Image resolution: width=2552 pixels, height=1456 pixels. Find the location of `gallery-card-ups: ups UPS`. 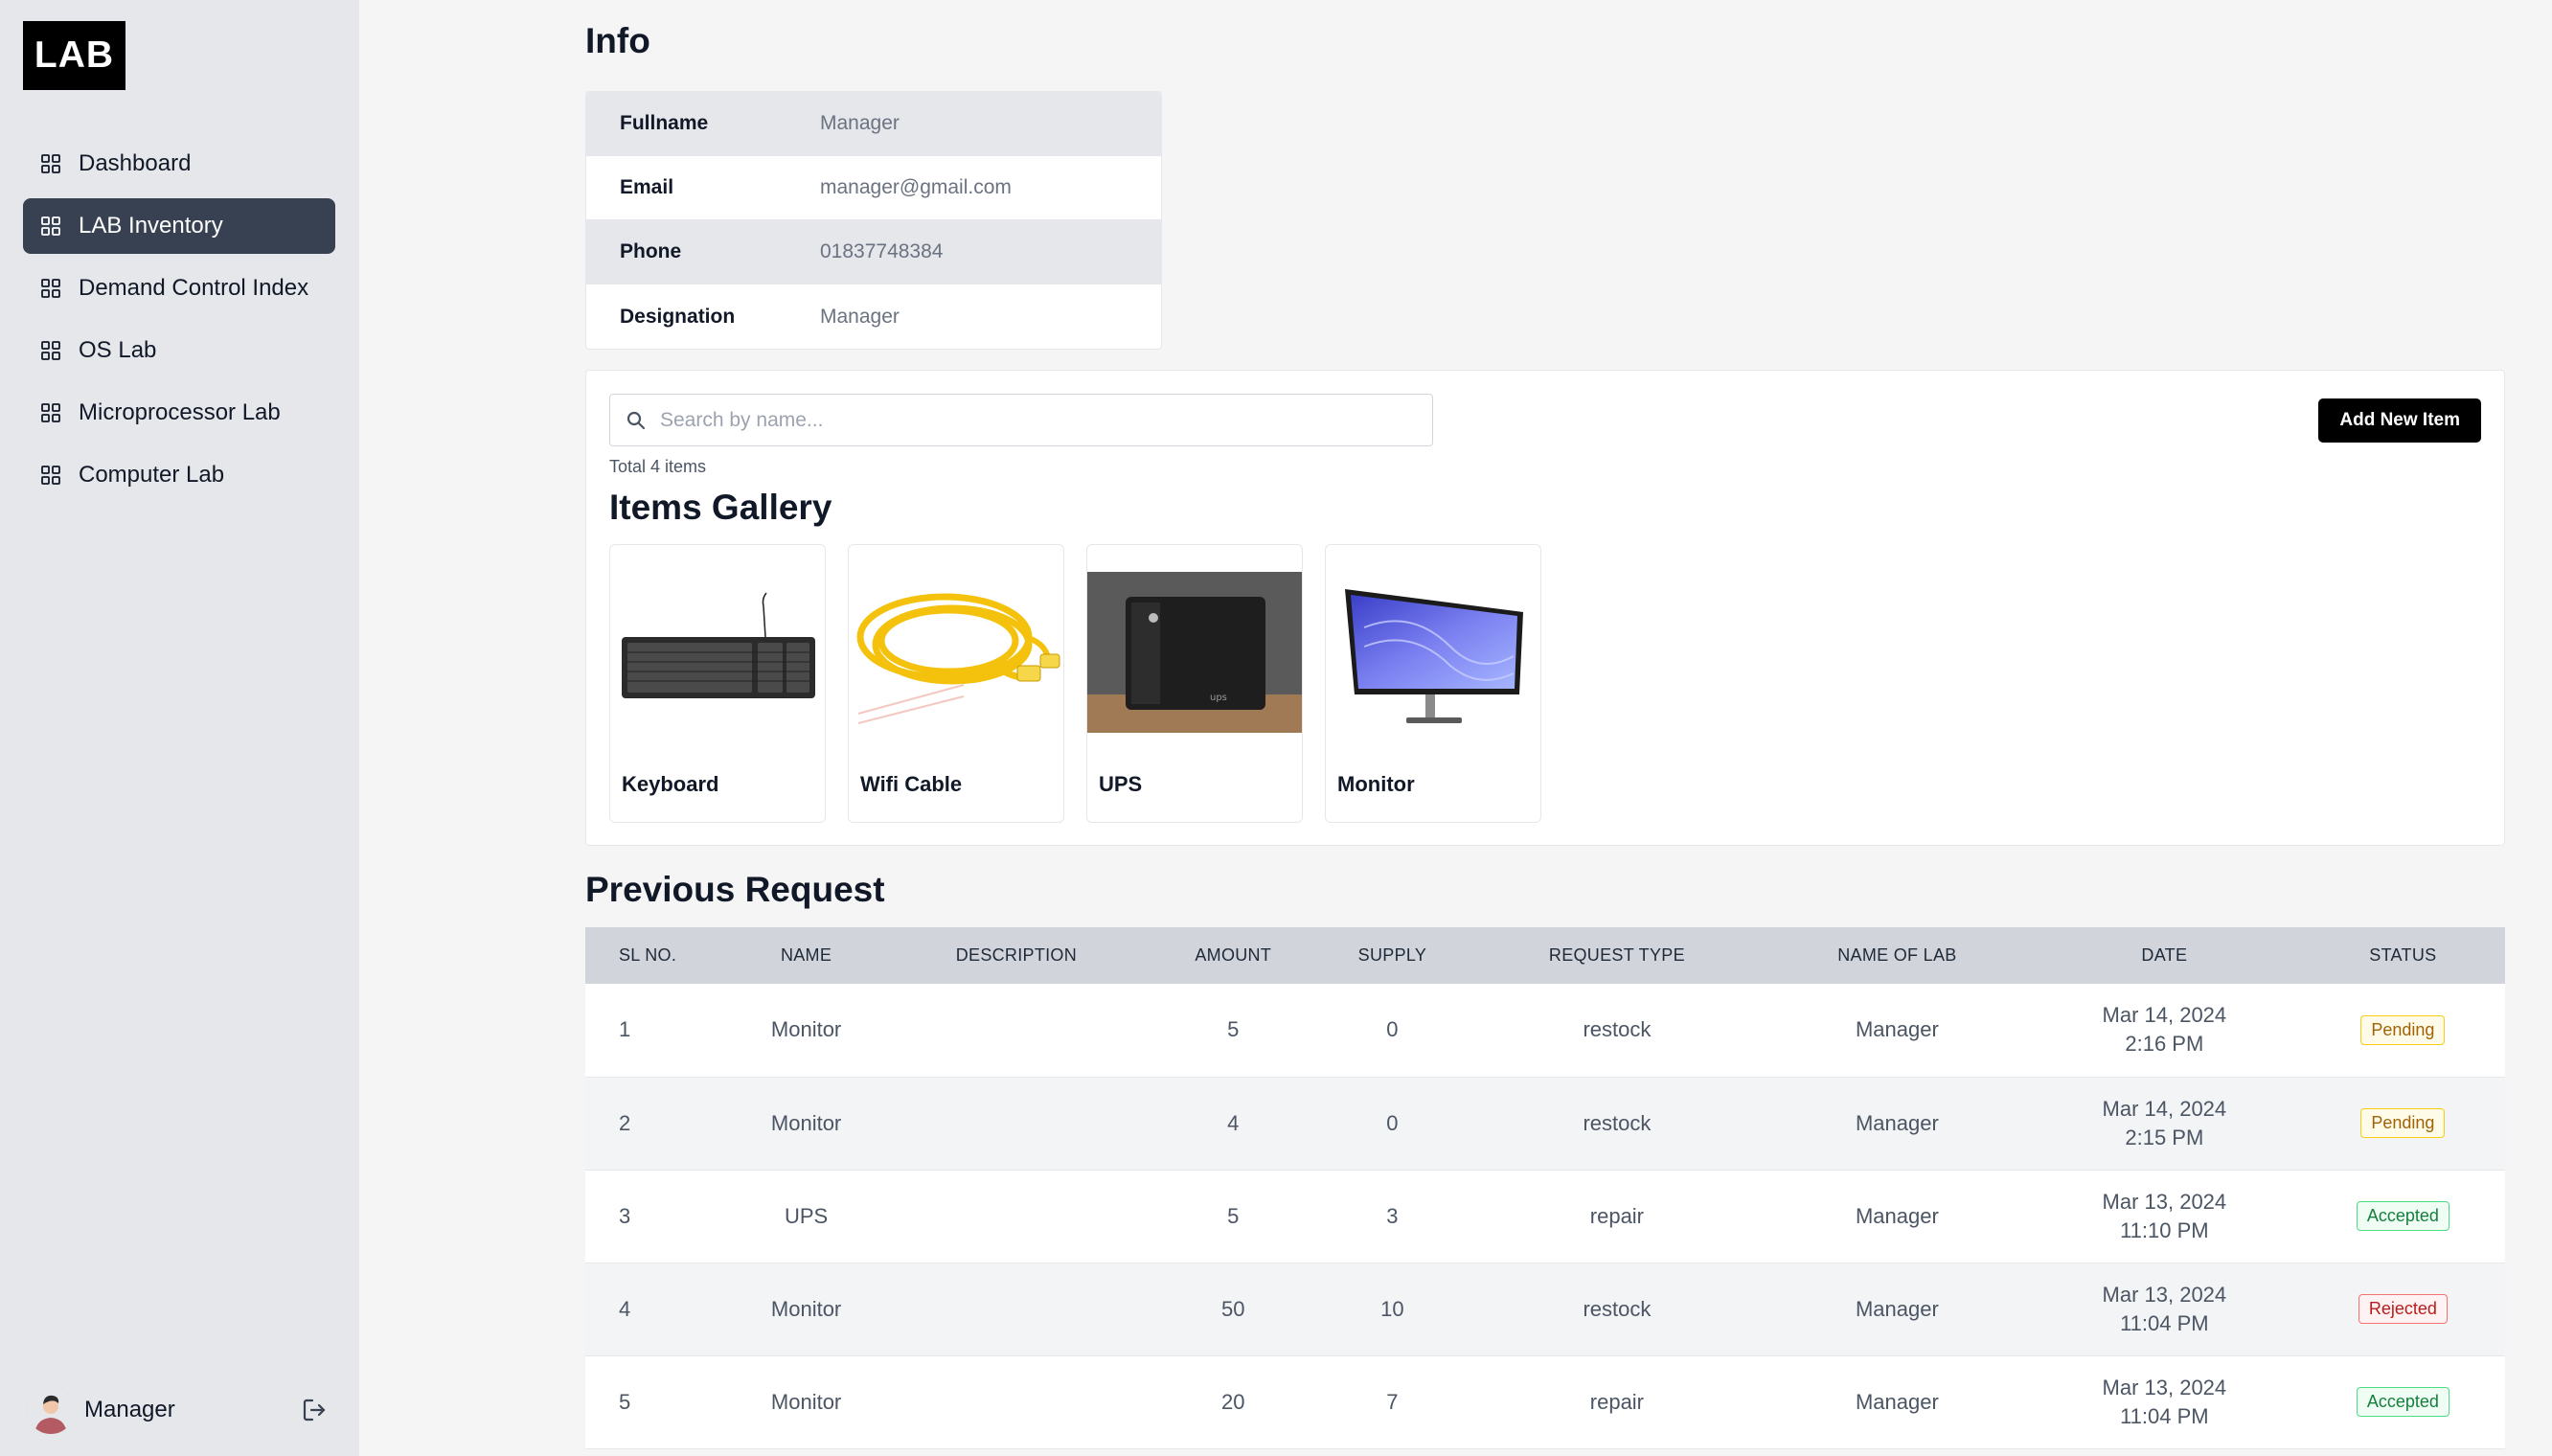

gallery-card-ups: ups UPS is located at coordinates (1194, 683).